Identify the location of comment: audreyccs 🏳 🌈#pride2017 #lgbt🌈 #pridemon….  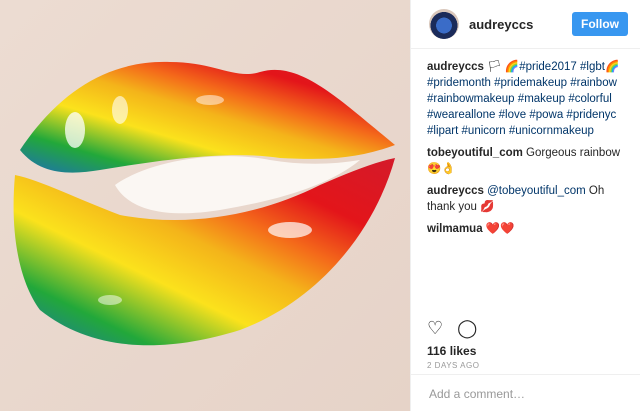
(527, 99).